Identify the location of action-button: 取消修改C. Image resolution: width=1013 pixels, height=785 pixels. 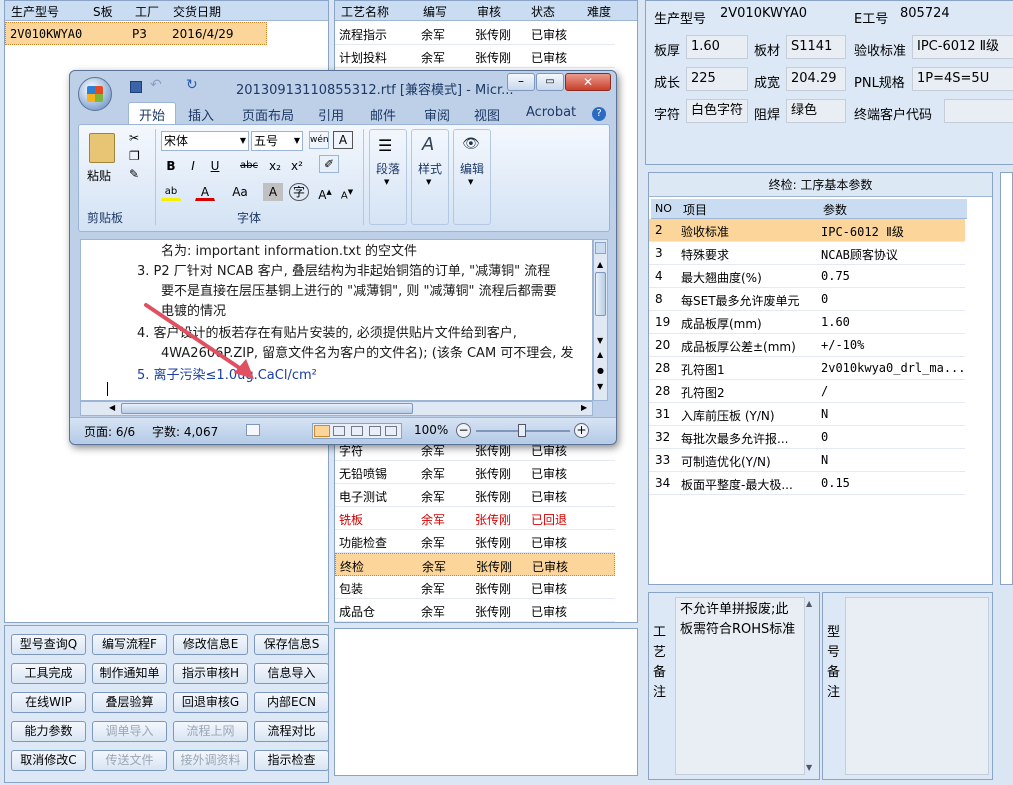
(48, 760).